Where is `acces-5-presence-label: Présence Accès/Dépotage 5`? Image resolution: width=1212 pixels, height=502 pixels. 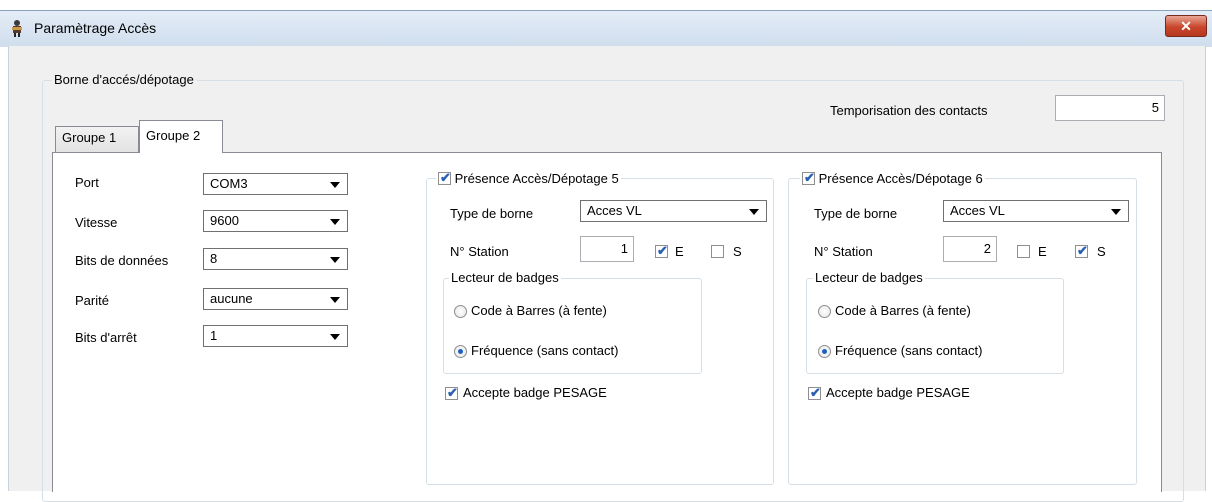 acces-5-presence-label: Présence Accès/Dépotage 5 is located at coordinates (536, 178).